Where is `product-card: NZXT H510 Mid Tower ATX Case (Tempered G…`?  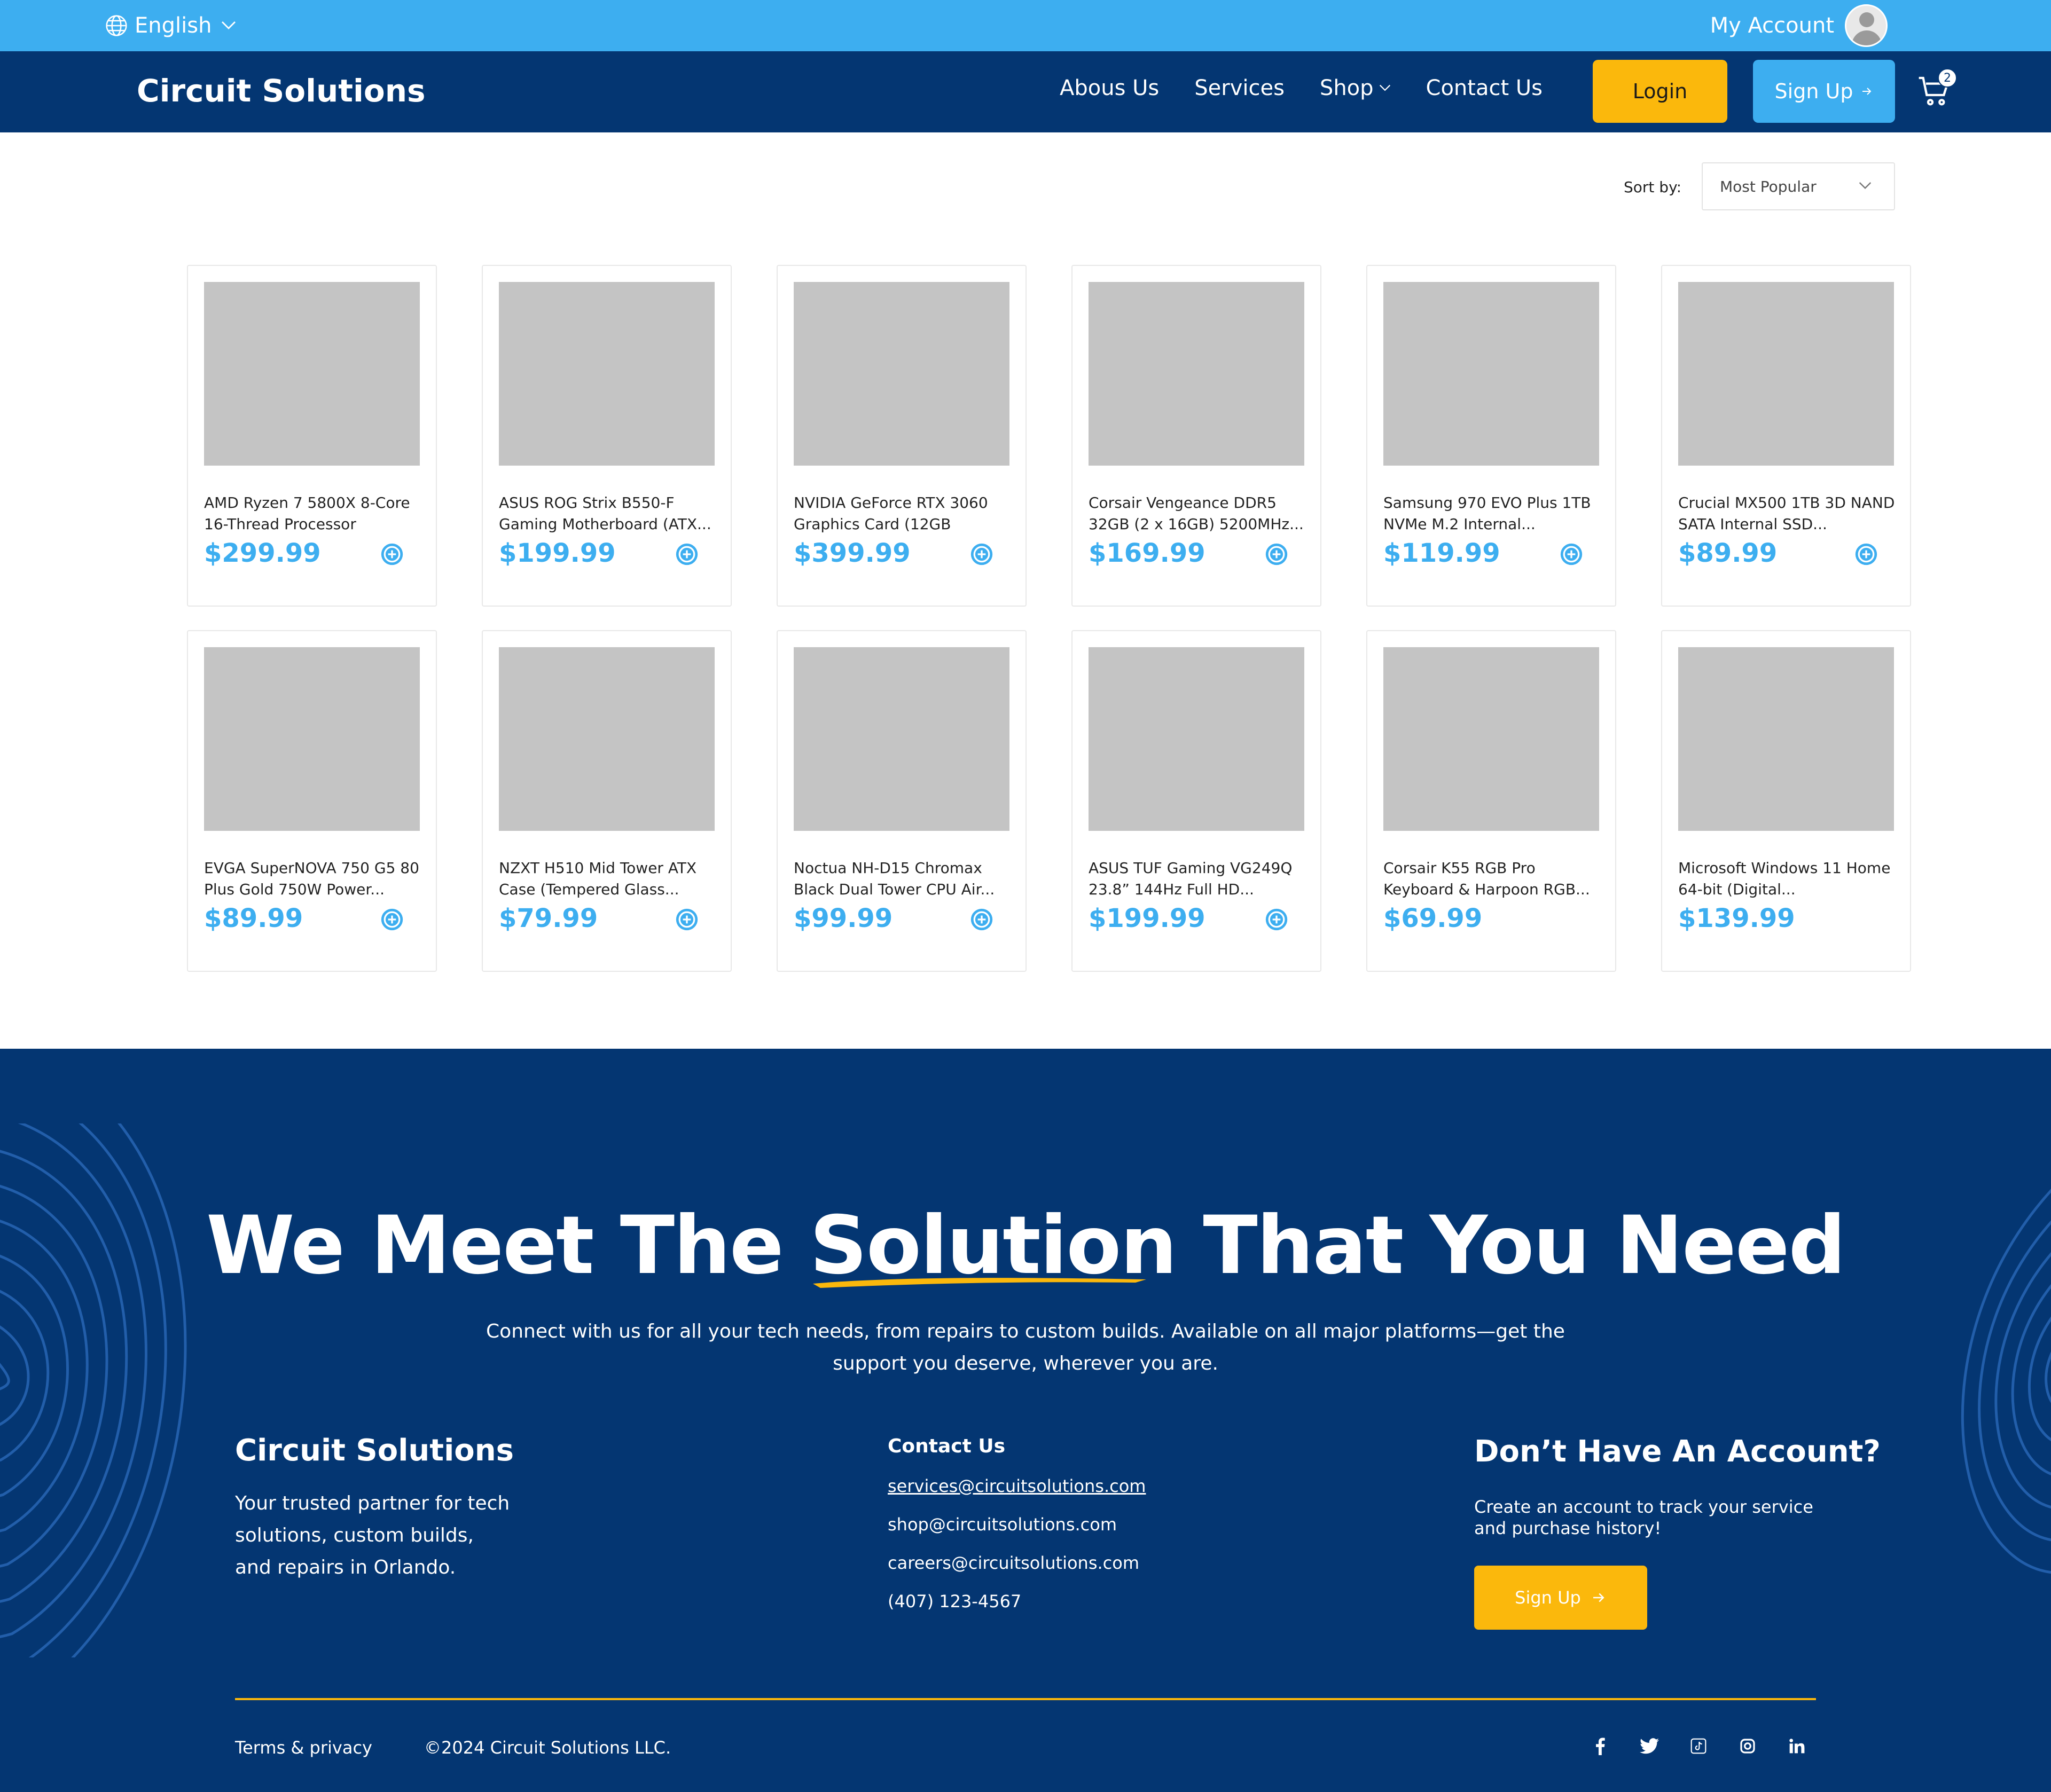
product-card: NZXT H510 Mid Tower ATX Case (Tempered G… is located at coordinates (607, 801).